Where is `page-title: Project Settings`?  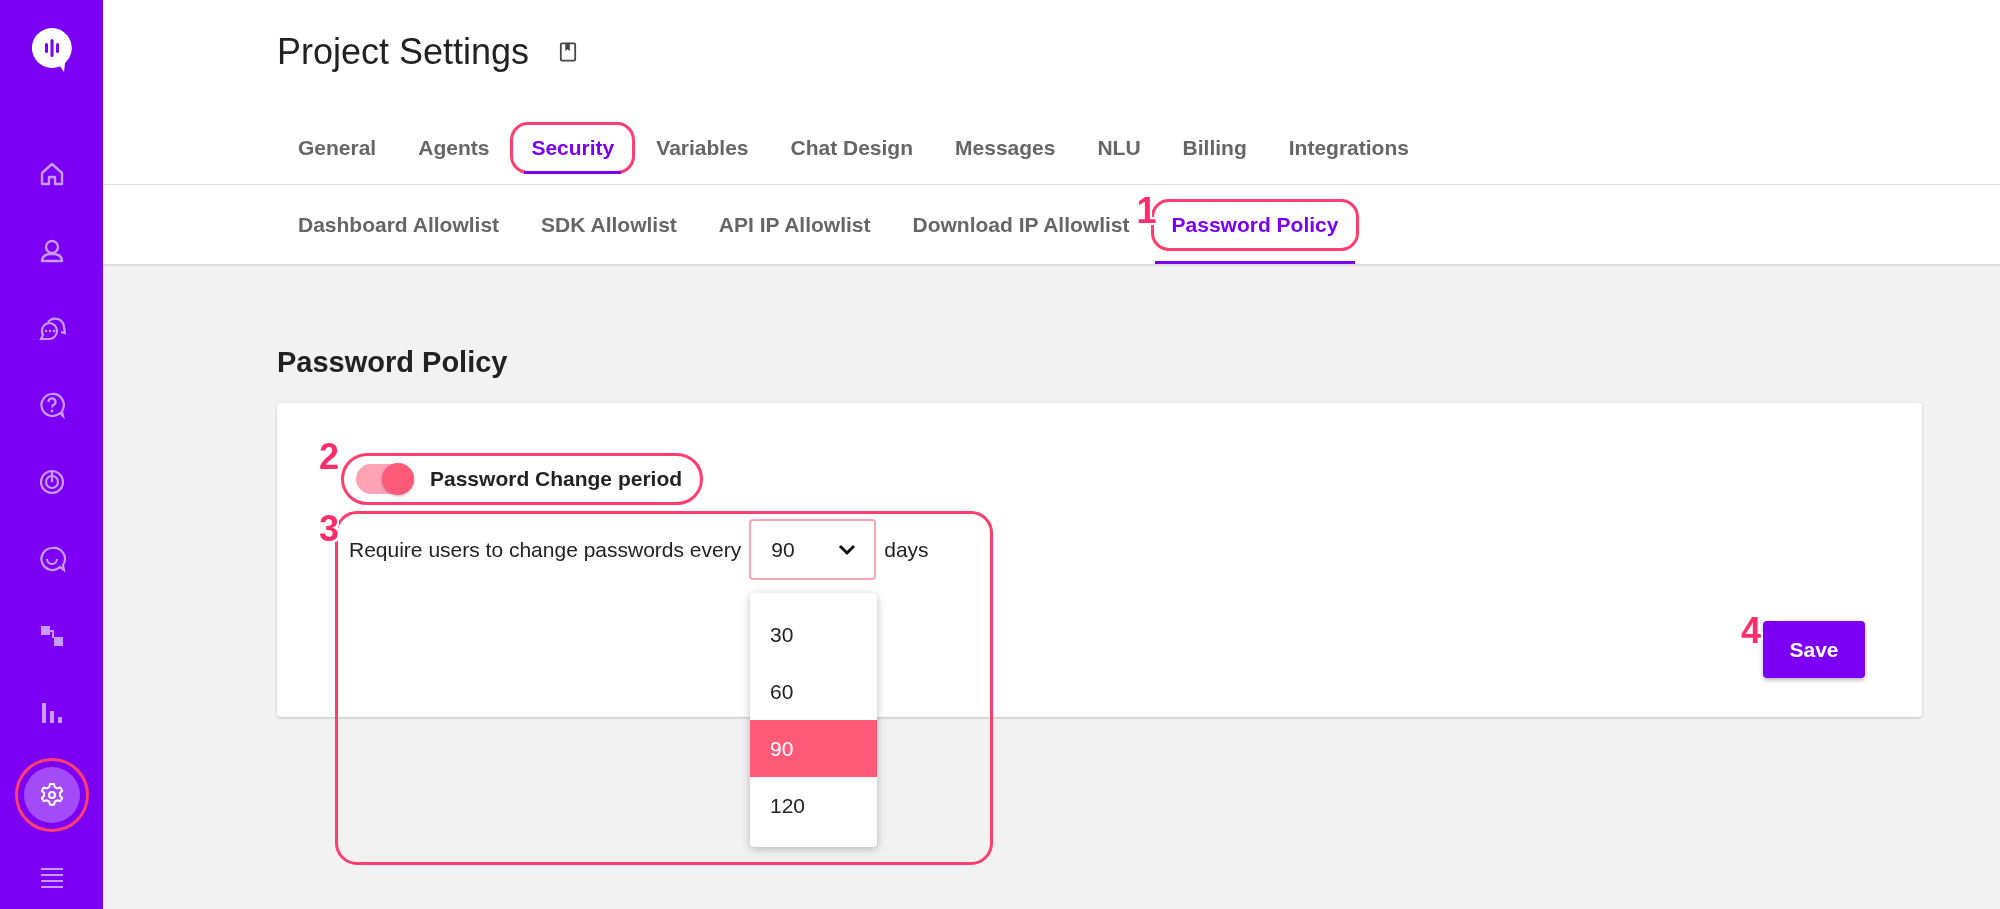
page-title: Project Settings is located at coordinates (403, 52).